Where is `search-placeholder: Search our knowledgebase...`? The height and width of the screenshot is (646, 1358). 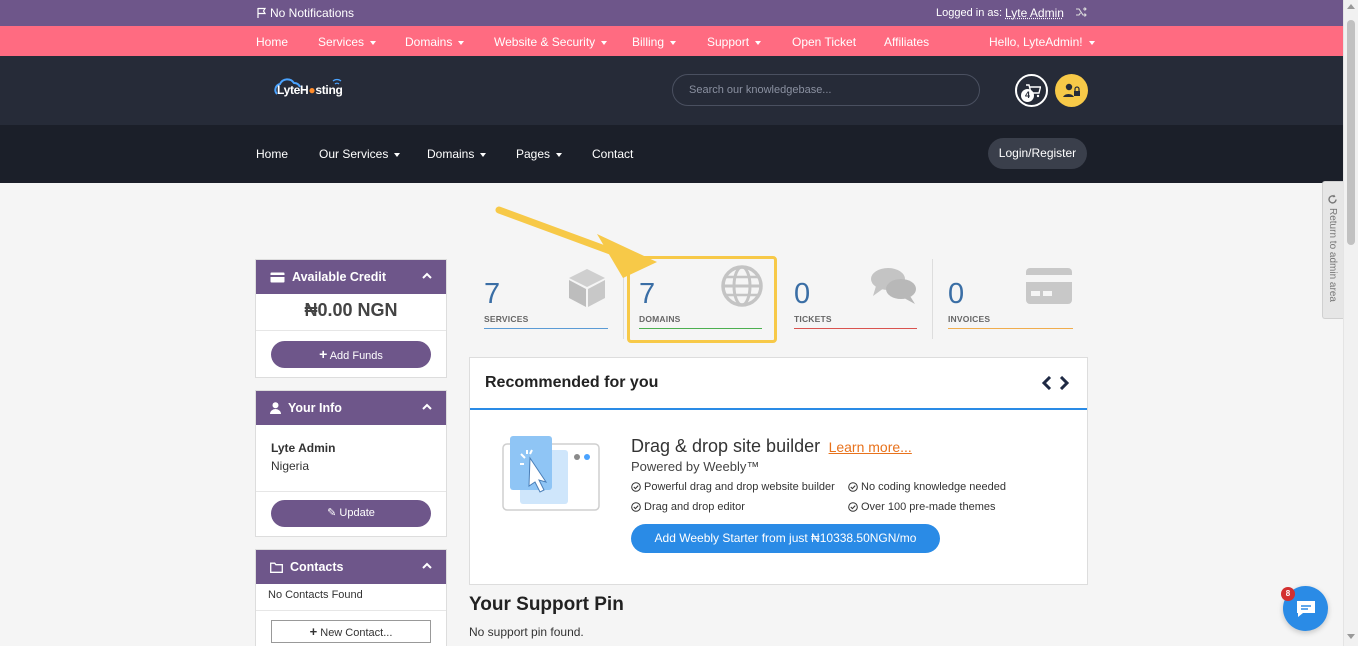
search-placeholder: Search our knowledgebase... is located at coordinates (760, 90).